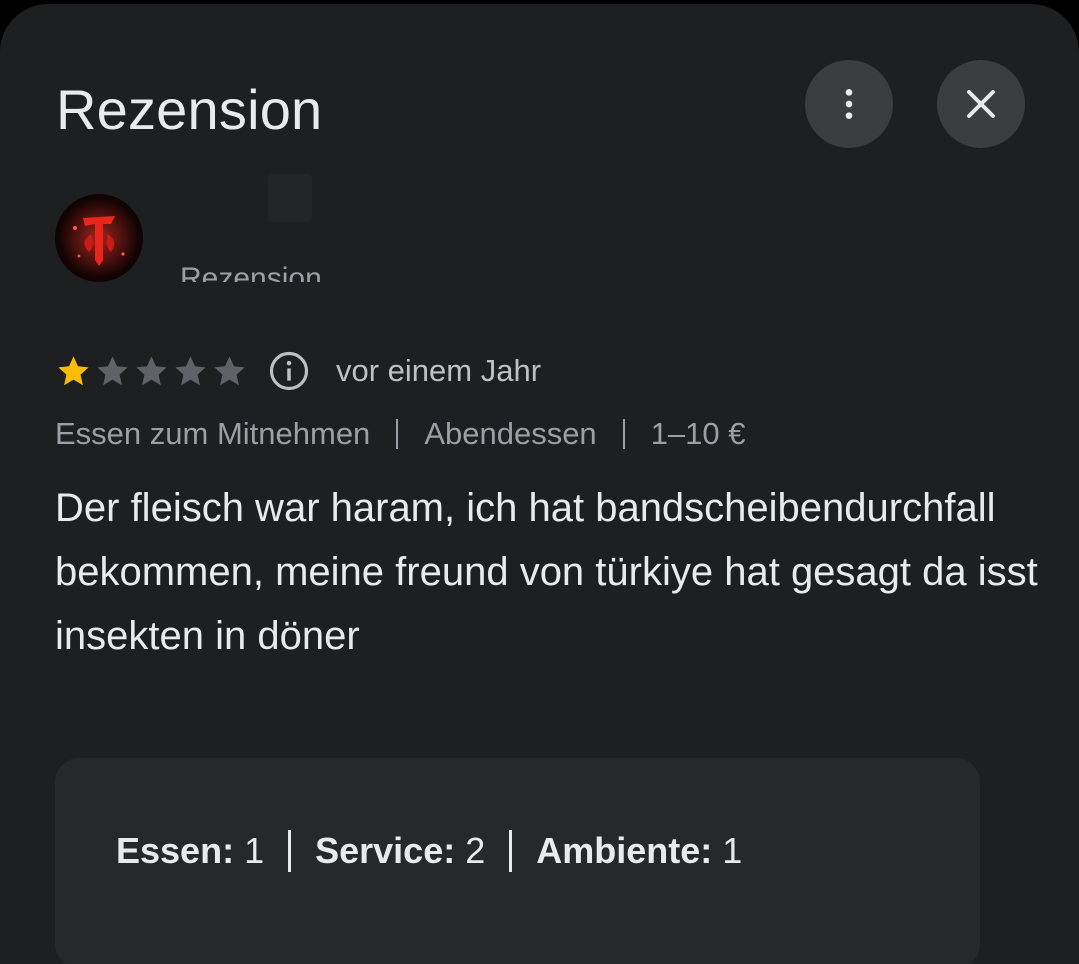 Image resolution: width=1079 pixels, height=964 pixels. I want to click on close-icon, so click(981, 104).